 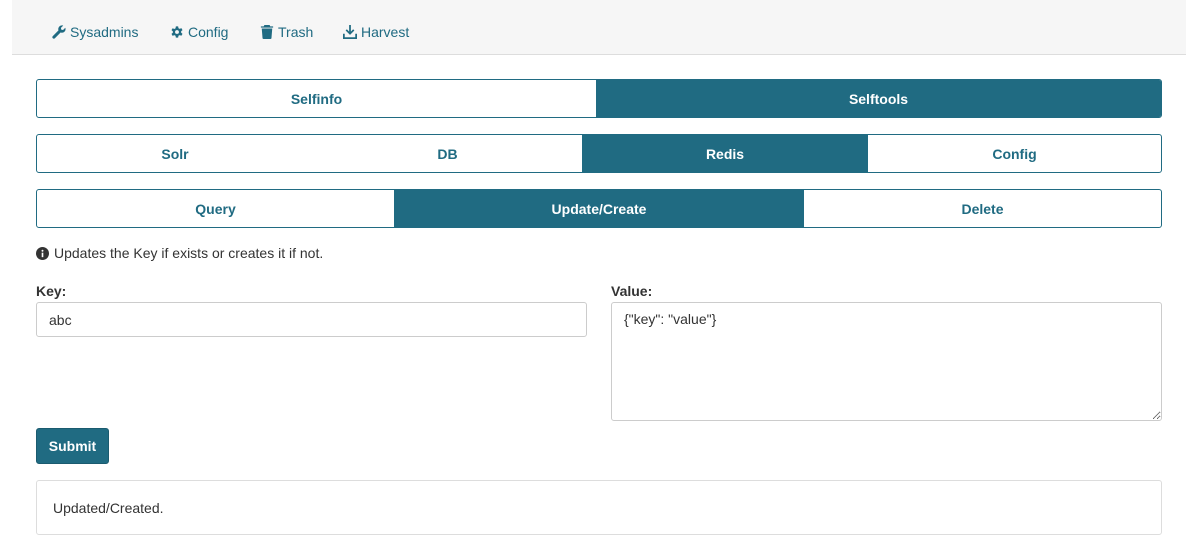 I want to click on nav-harvest-label: Harvest, so click(x=385, y=32).